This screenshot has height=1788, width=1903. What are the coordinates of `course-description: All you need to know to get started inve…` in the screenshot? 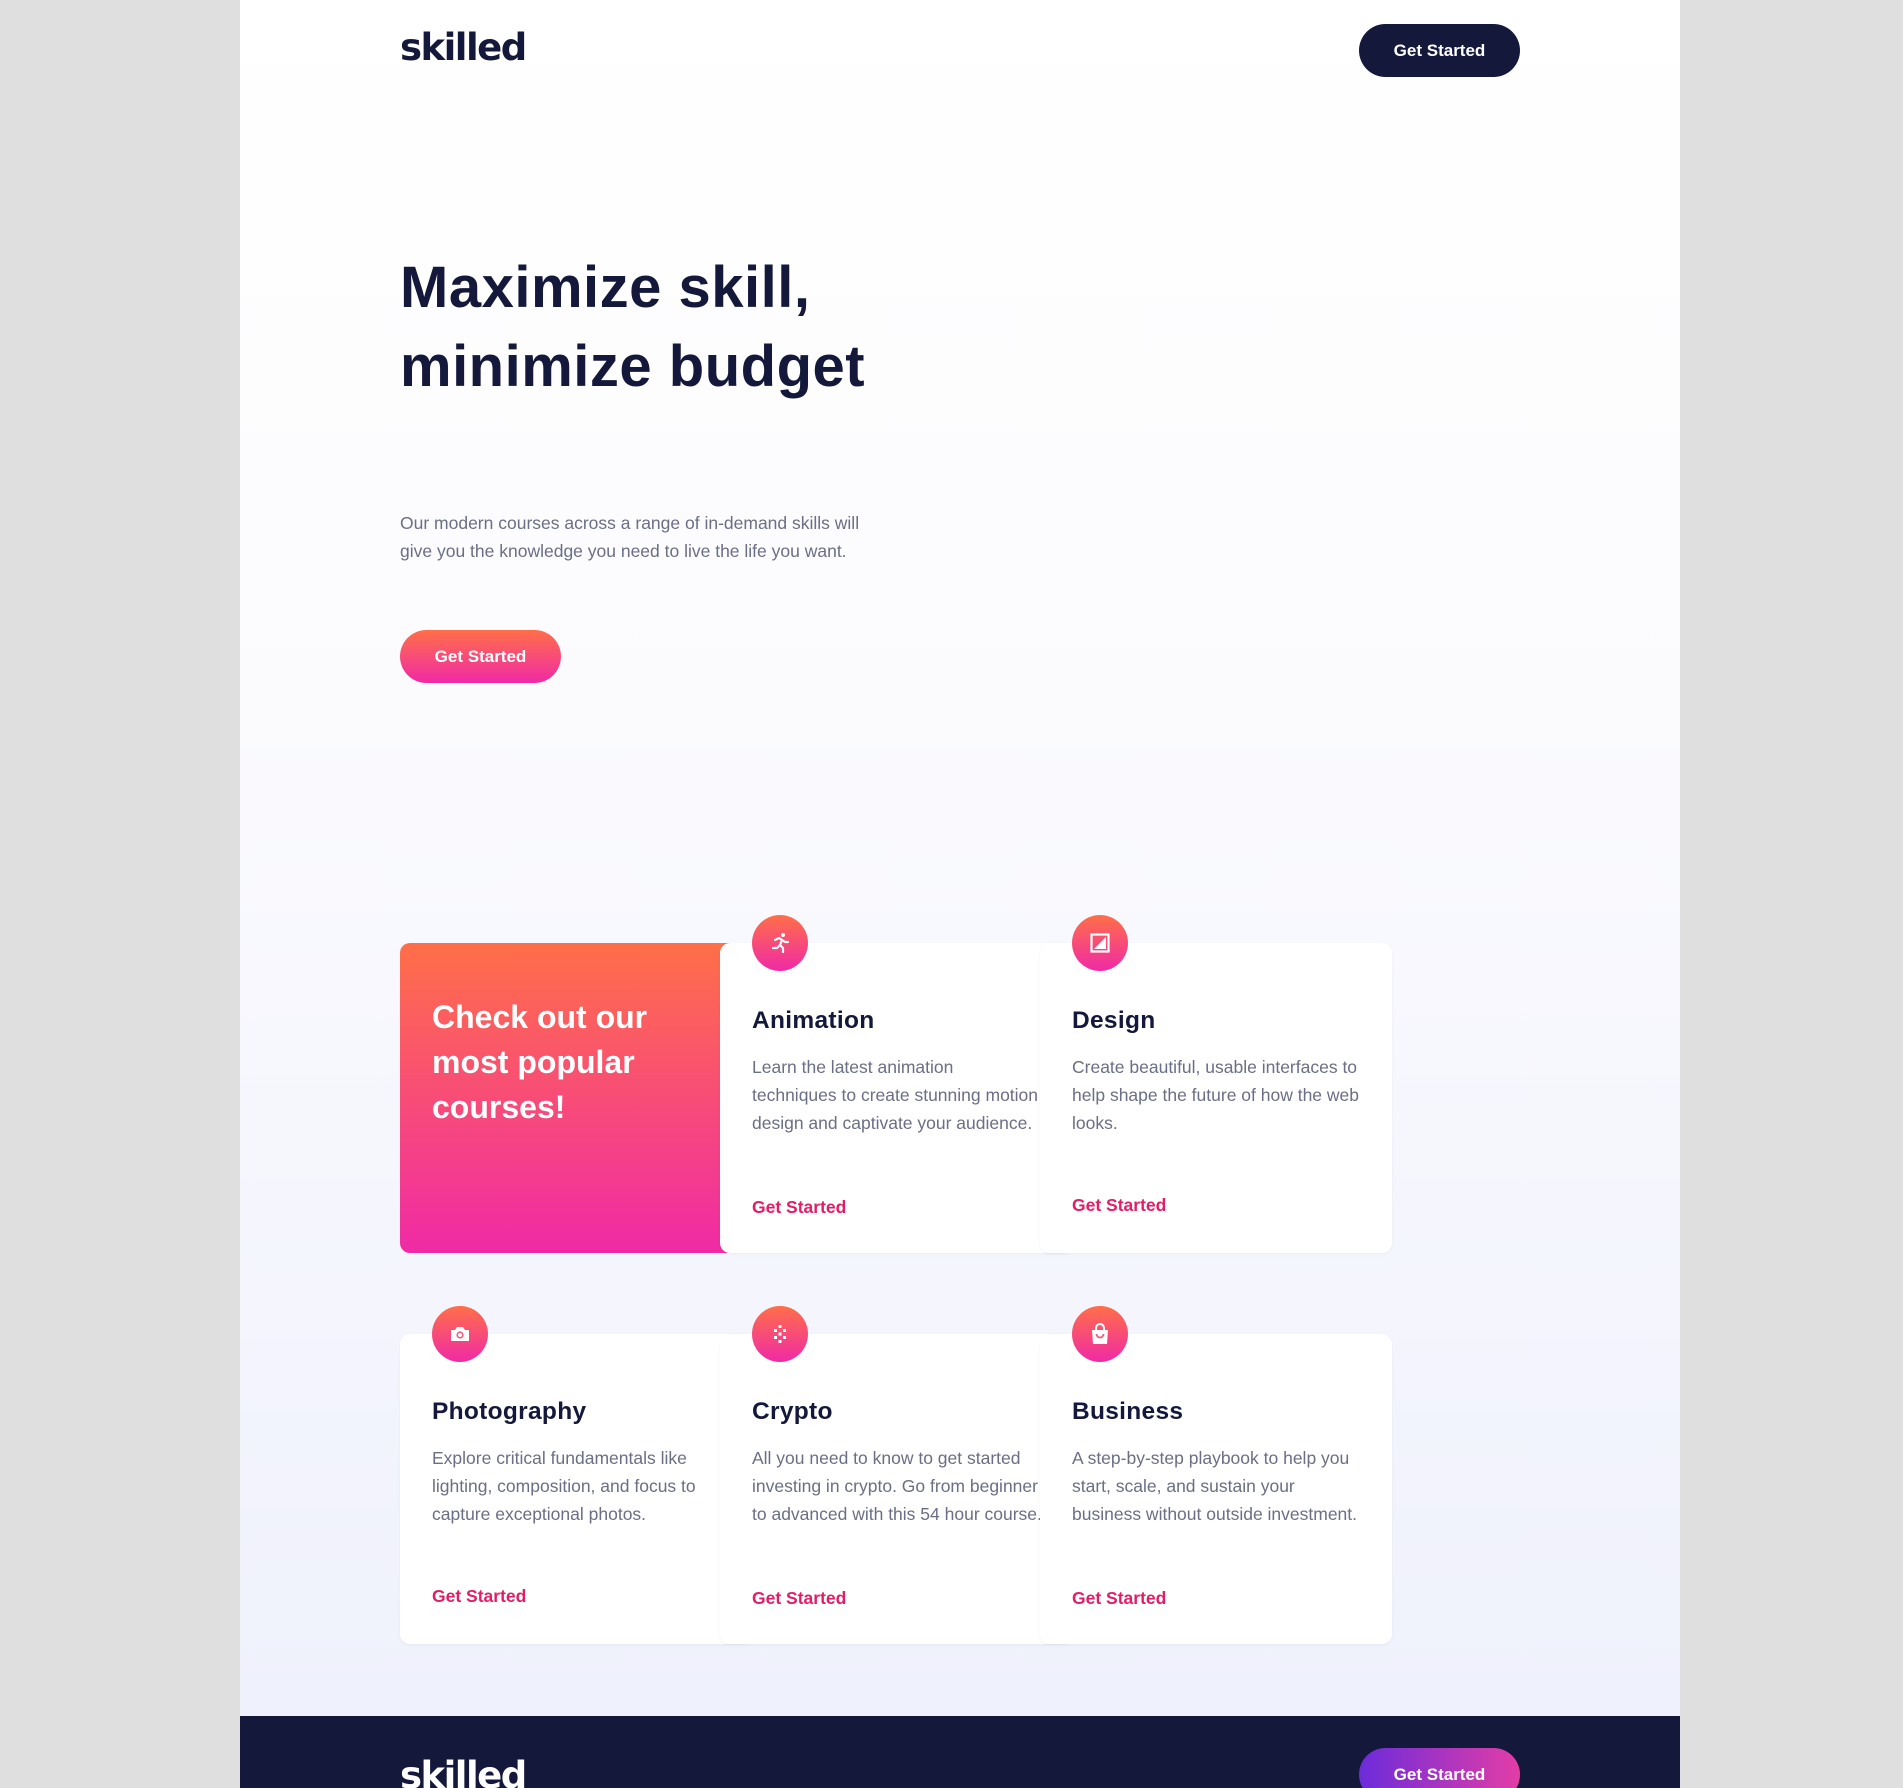 It's located at (897, 1486).